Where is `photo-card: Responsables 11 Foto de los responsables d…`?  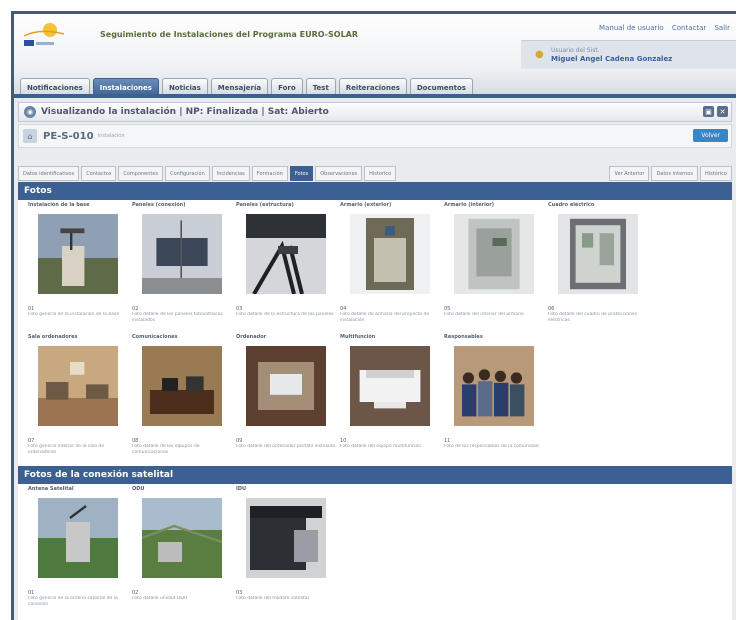
photo-card: Responsables 11 Foto de los responsables d… is located at coordinates (494, 395).